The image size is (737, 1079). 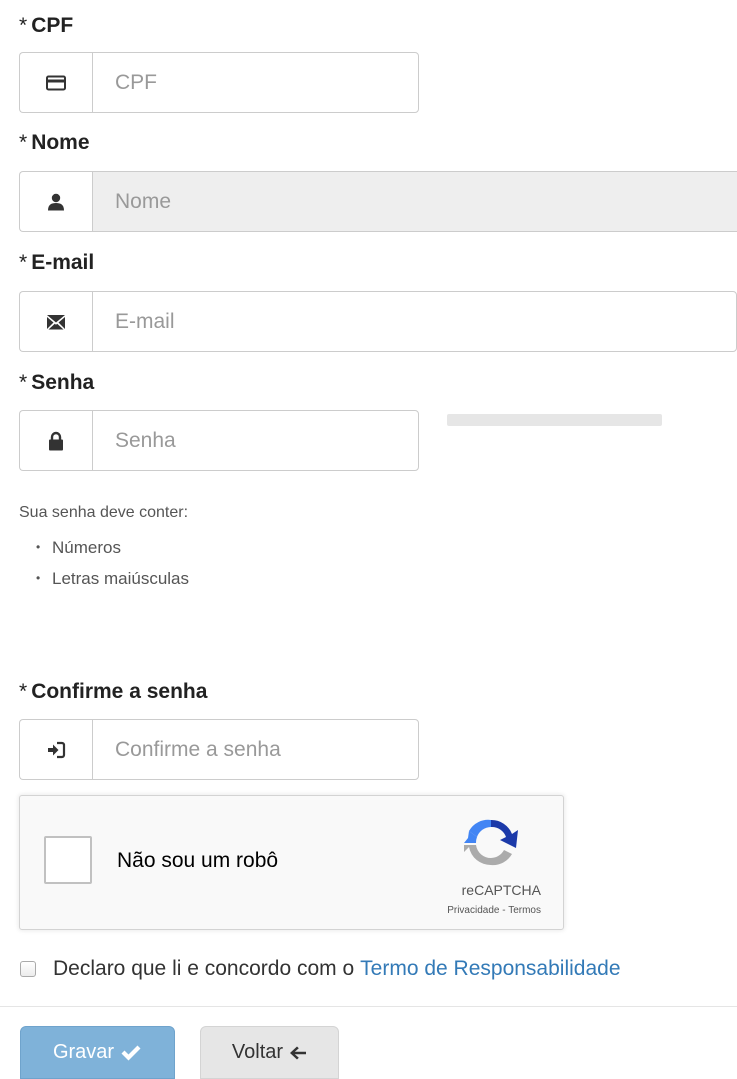 I want to click on user-icon, so click(x=56, y=201).